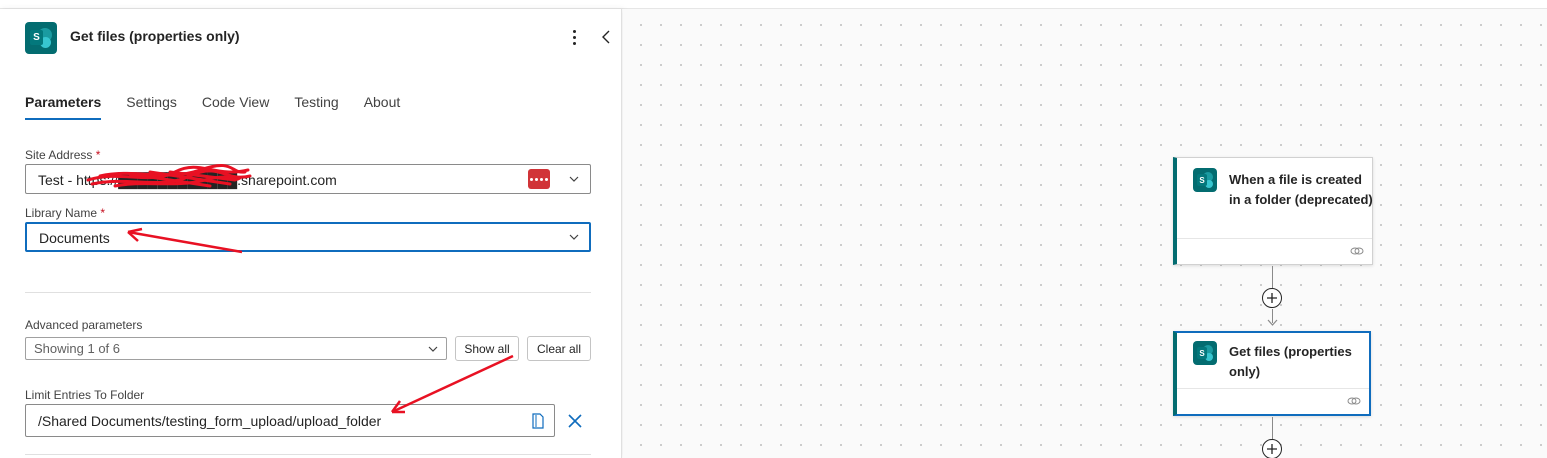  Describe the element at coordinates (606, 37) in the screenshot. I see `collapse-panel-icon` at that location.